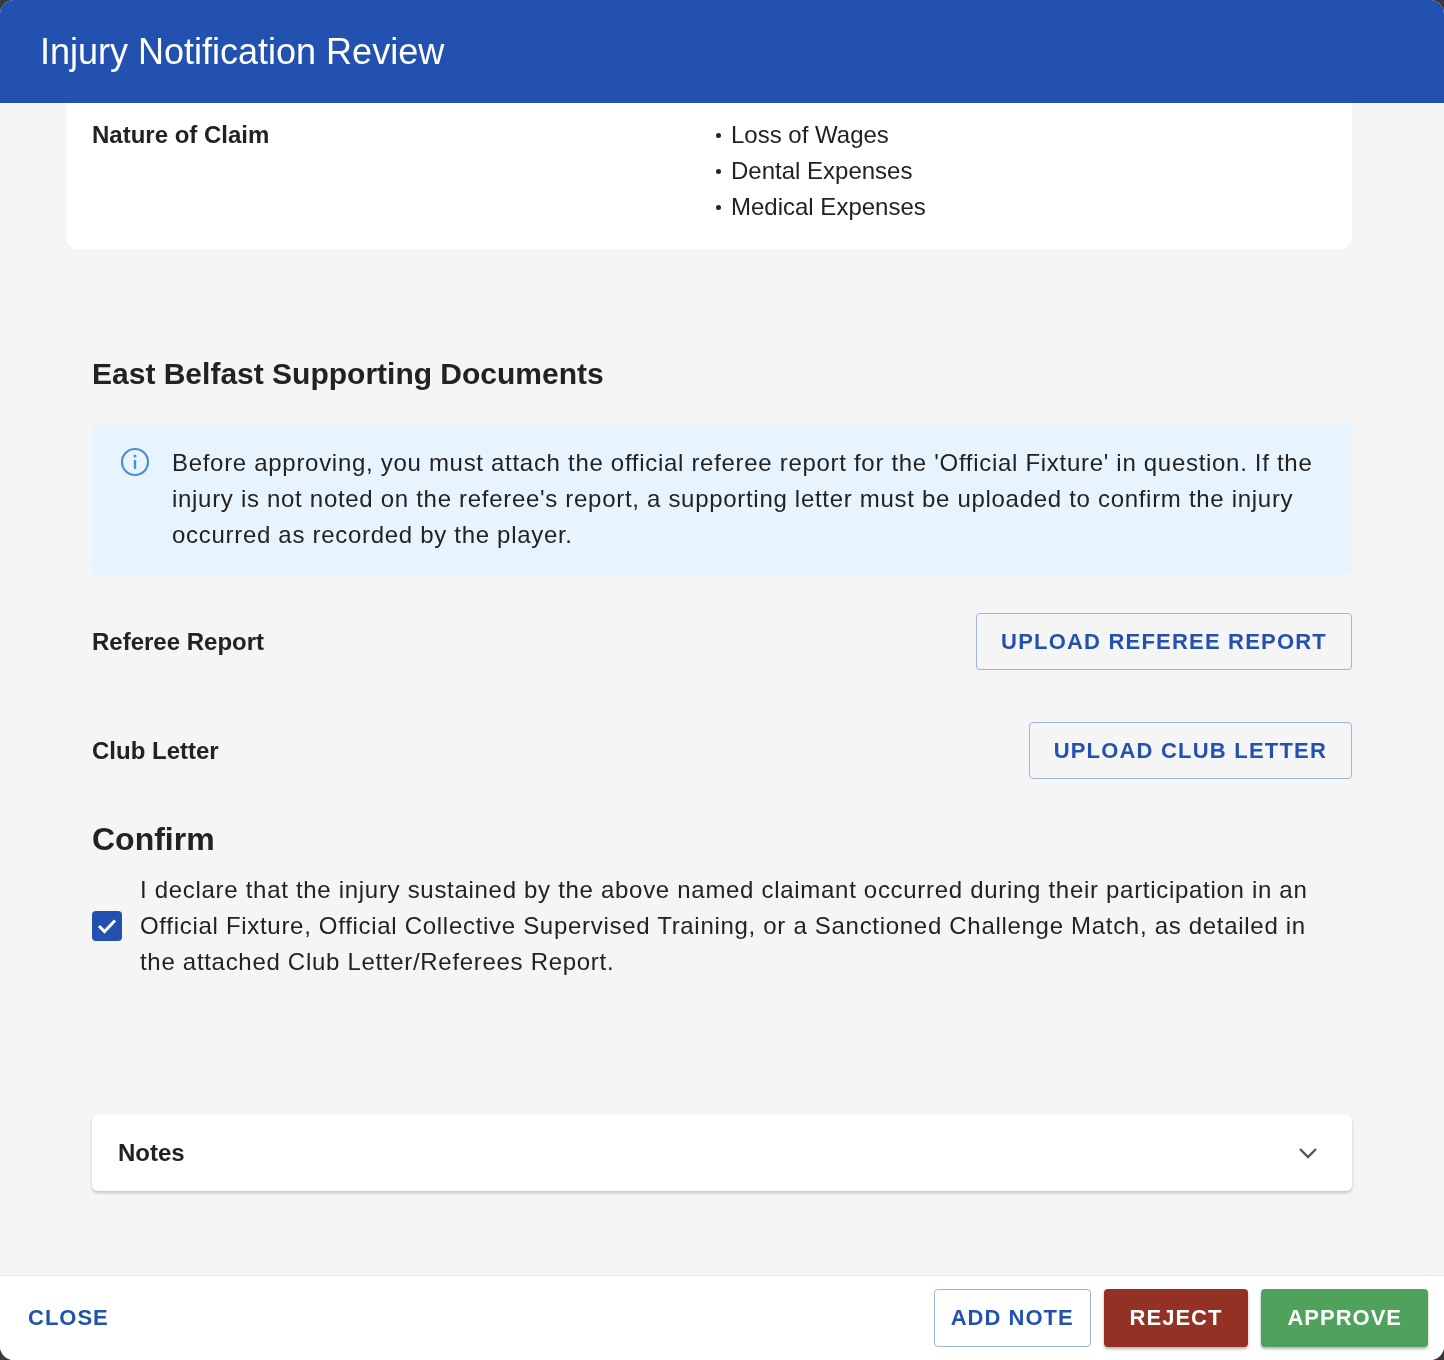  I want to click on chevron-down-icon, so click(1308, 1153).